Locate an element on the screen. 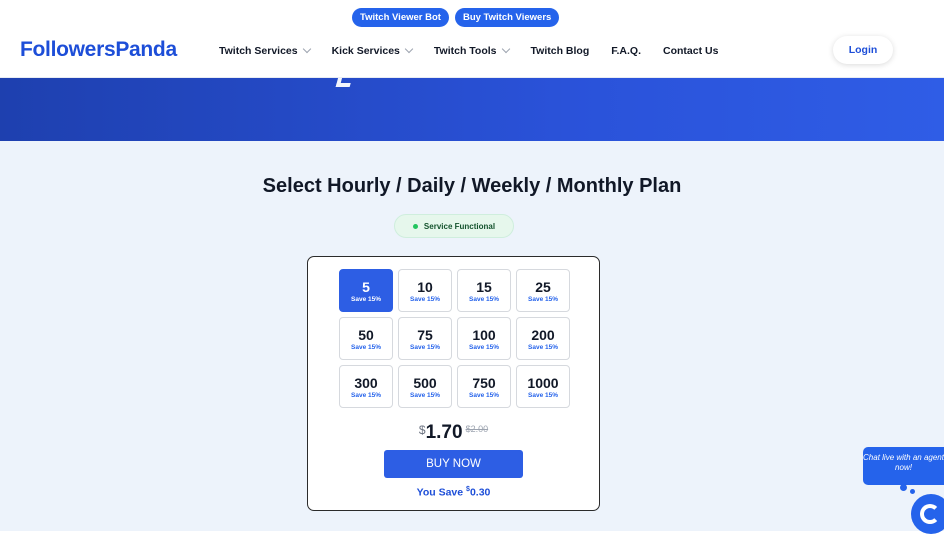 Image resolution: width=944 pixels, height=538 pixels. quantity-option: 750 Save 15% is located at coordinates (484, 386).